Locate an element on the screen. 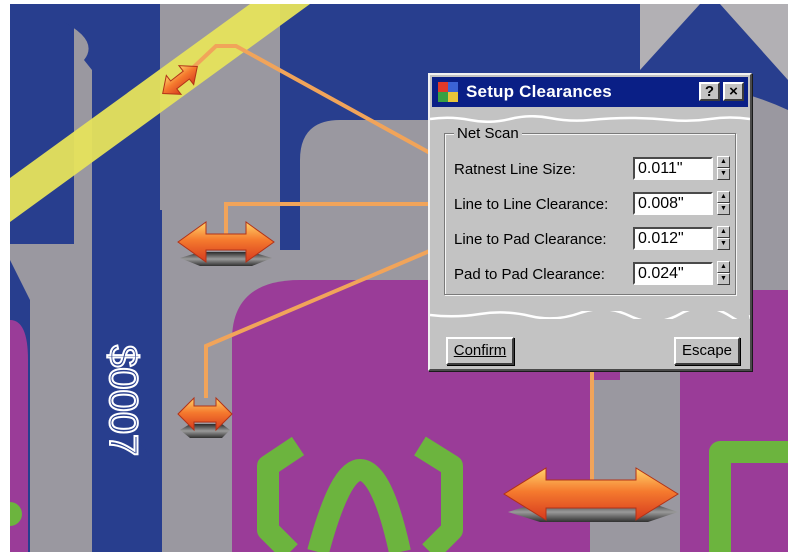 This screenshot has height=559, width=797. help-button: ? is located at coordinates (709, 91).